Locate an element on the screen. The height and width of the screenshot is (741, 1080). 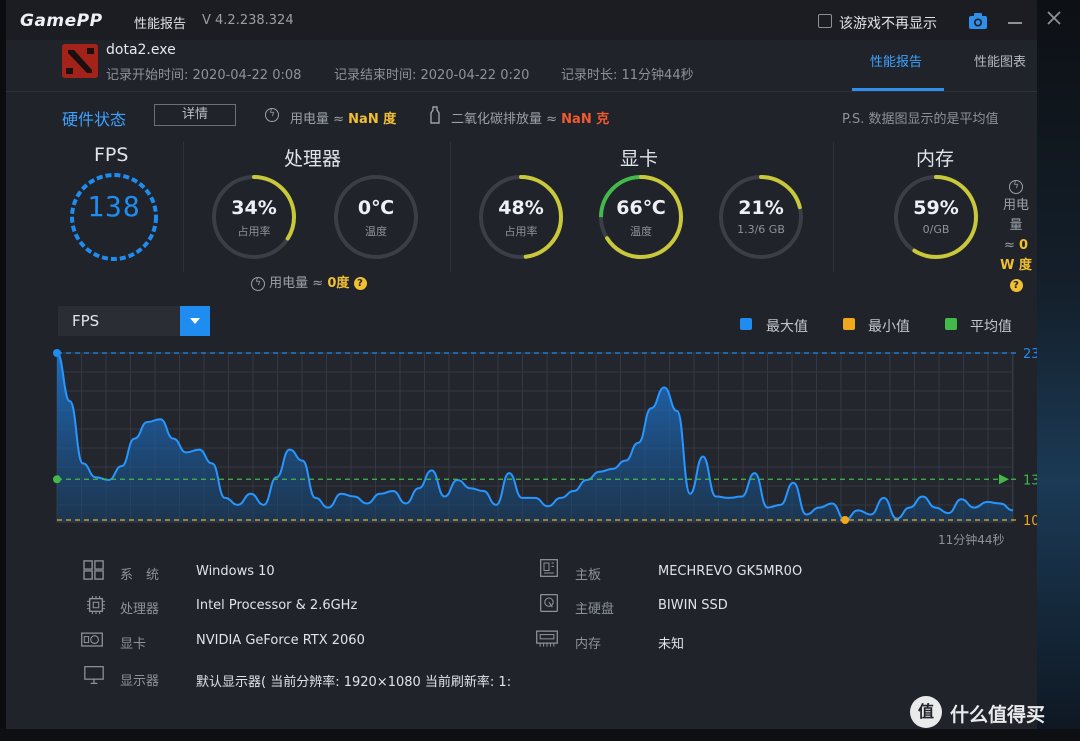
memory-power-summary: ϟ 用电量 ≈ 0 W 度 ? is located at coordinates (1016, 238).